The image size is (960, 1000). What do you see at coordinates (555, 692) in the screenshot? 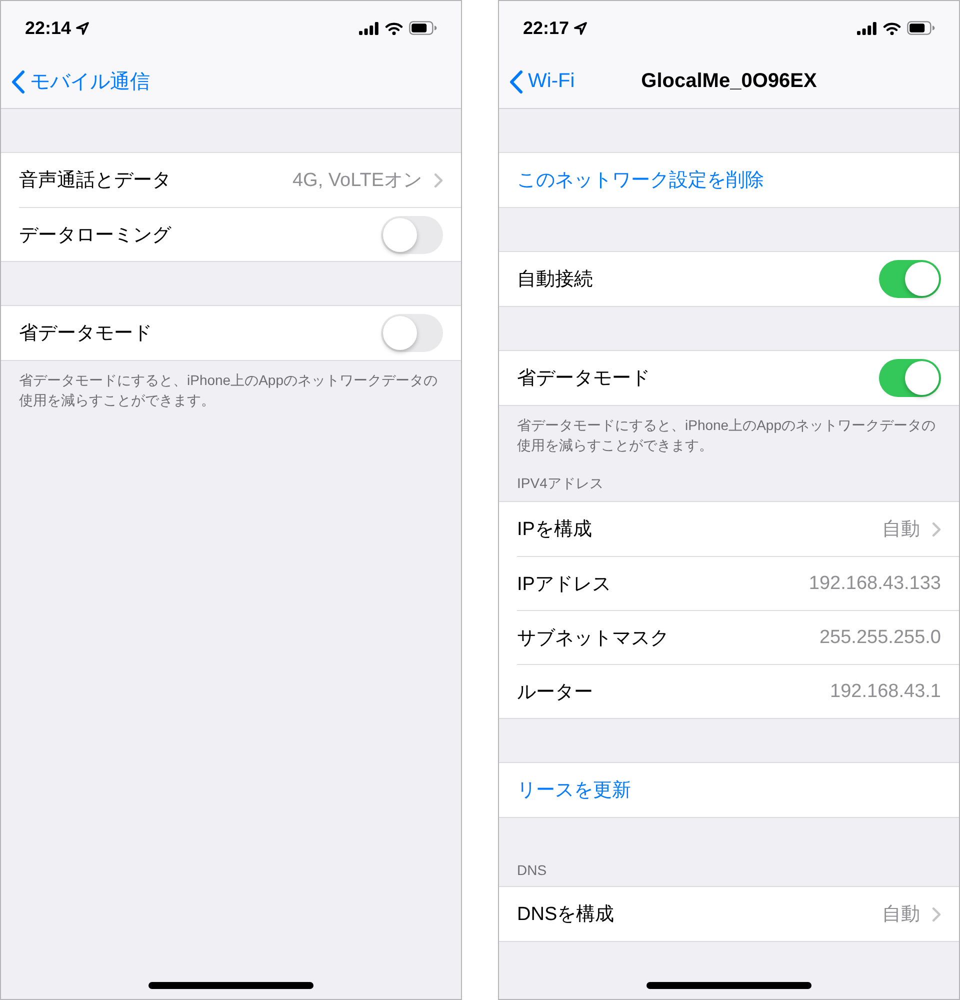
I see `row-label: ルーター` at bounding box center [555, 692].